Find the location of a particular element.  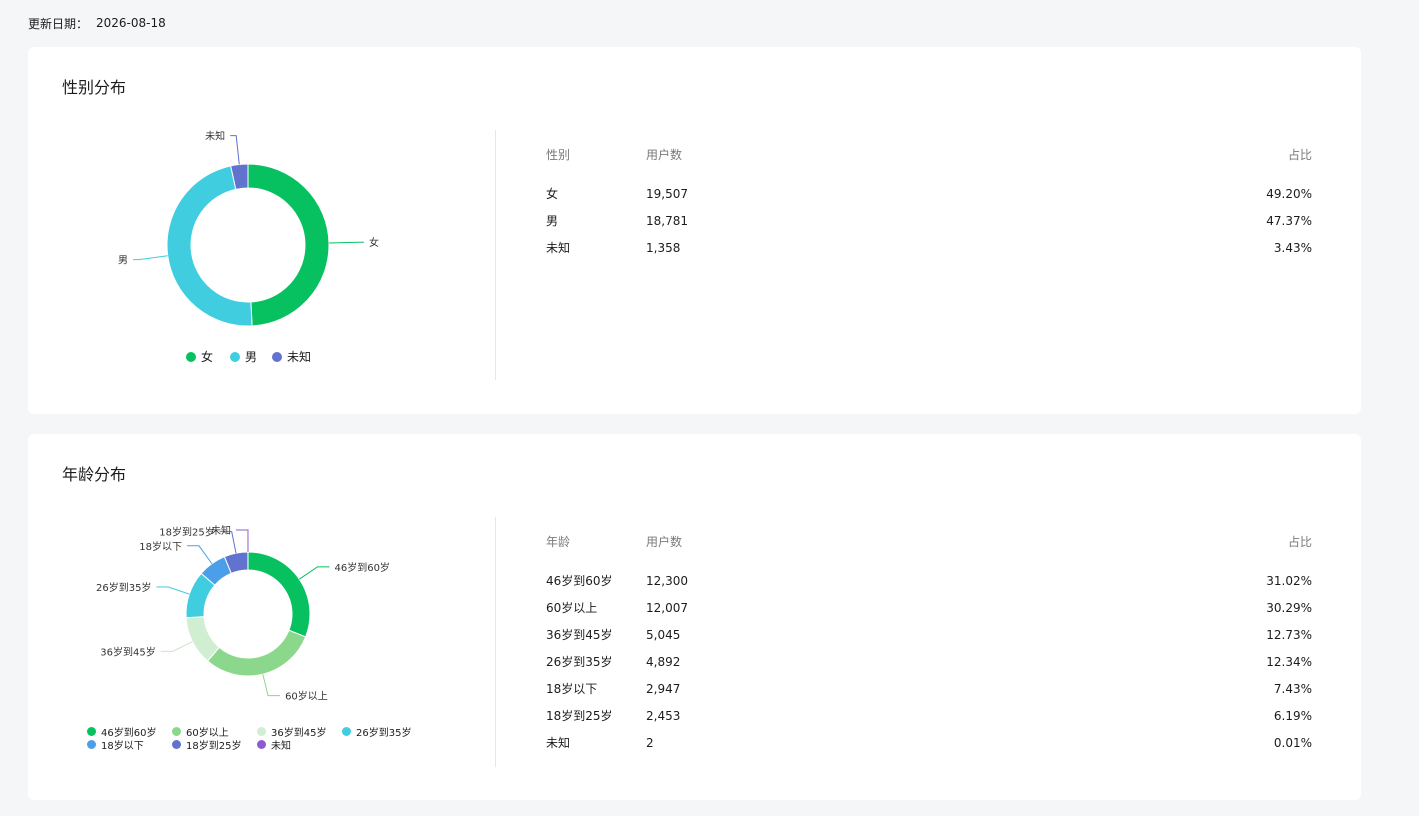

table-row: 46岁到60岁 12,300 31.02% is located at coordinates (929, 581).